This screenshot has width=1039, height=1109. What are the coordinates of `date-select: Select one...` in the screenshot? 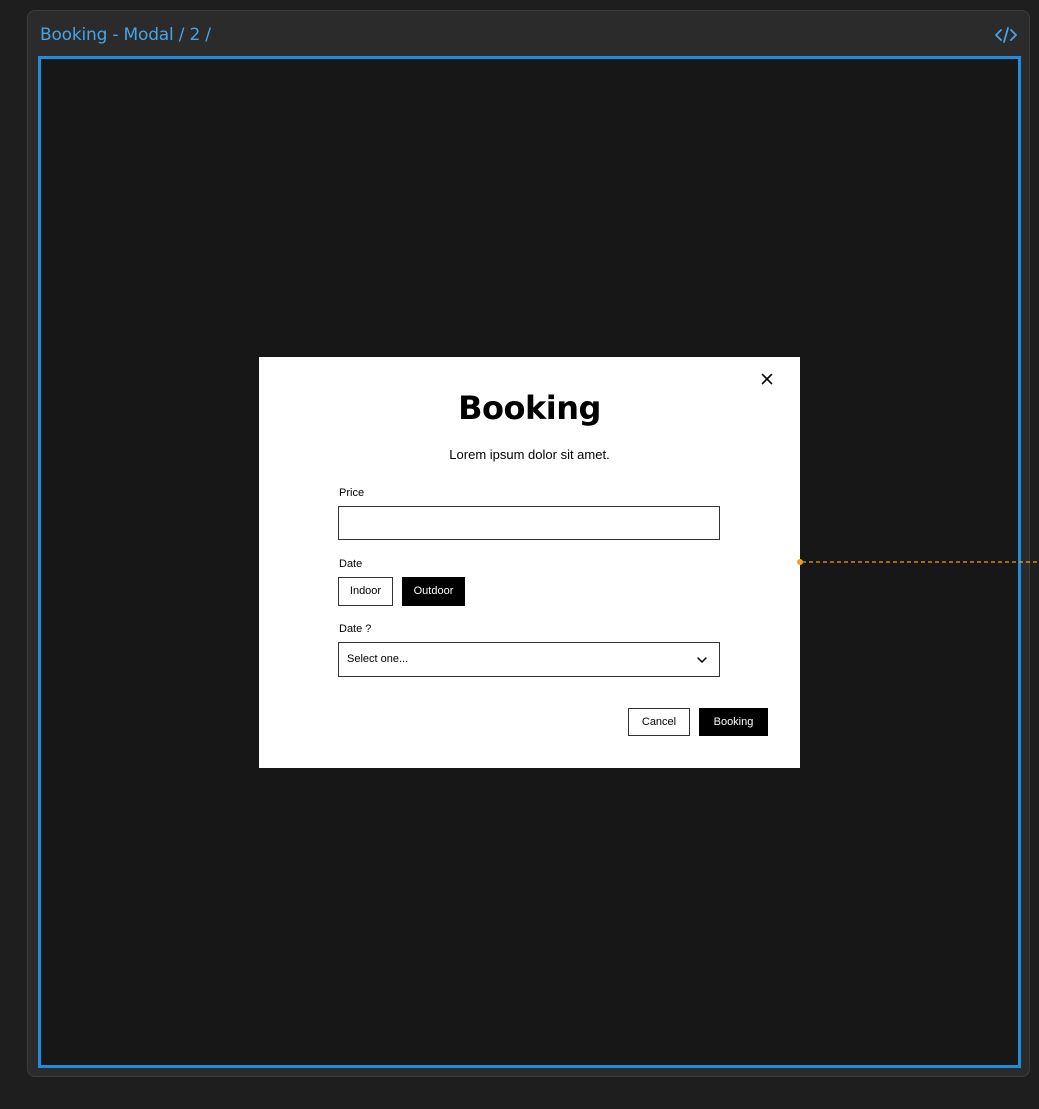 It's located at (529, 659).